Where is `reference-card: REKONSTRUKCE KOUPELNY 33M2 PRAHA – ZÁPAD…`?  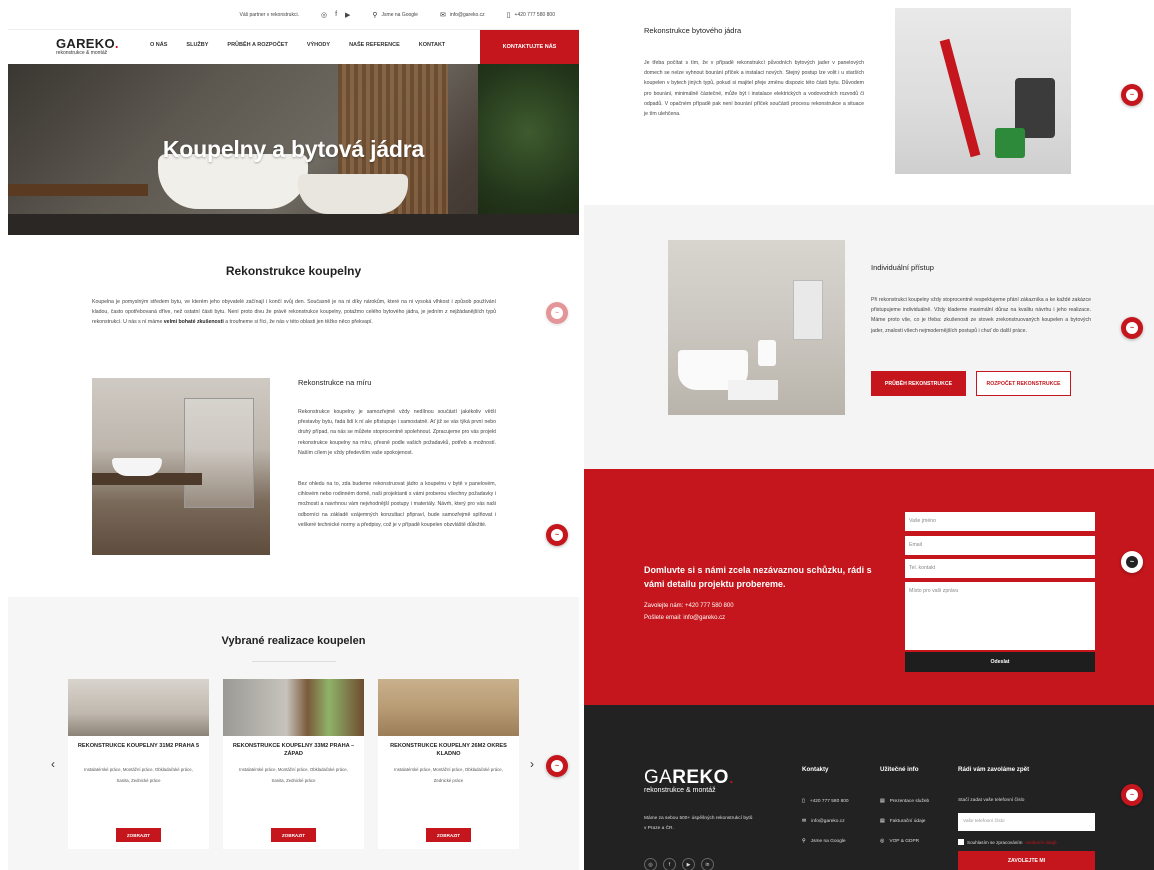 reference-card: REKONSTRUKCE KOUPELNY 33M2 PRAHA – ZÁPAD… is located at coordinates (293, 764).